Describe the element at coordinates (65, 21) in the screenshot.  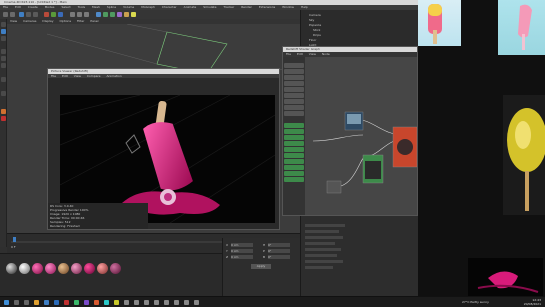
I see `vp-menu-options: Options` at that location.